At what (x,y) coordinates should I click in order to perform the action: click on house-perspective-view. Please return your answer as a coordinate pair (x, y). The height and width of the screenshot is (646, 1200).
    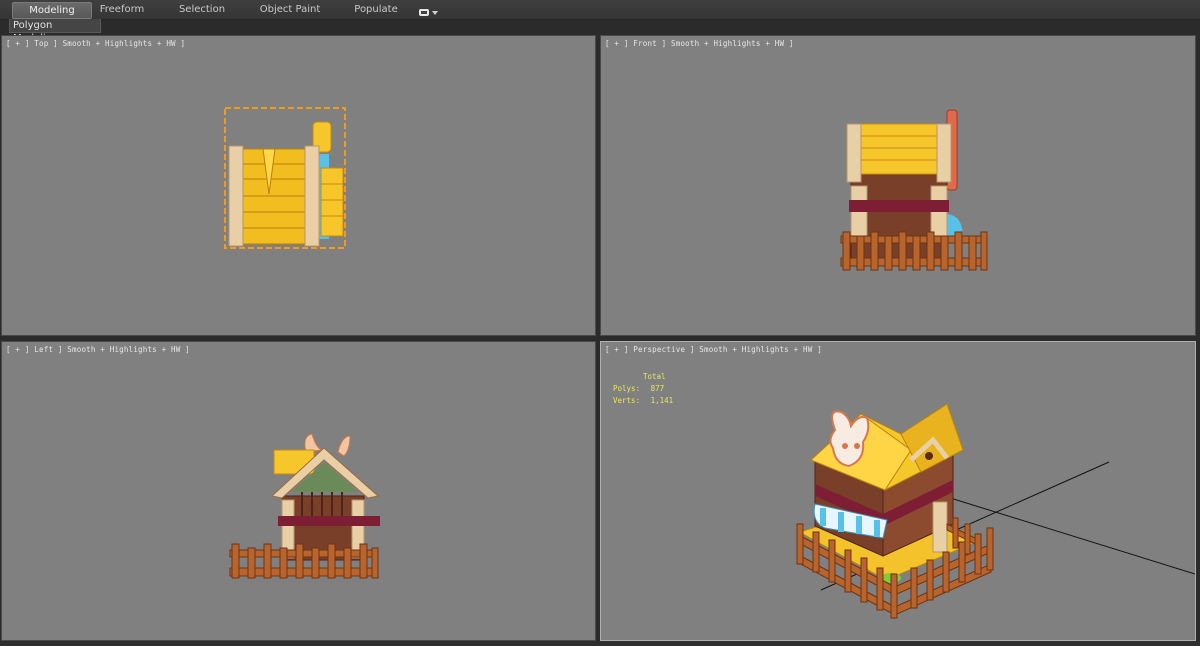
    Looking at the image, I should click on (995, 511).